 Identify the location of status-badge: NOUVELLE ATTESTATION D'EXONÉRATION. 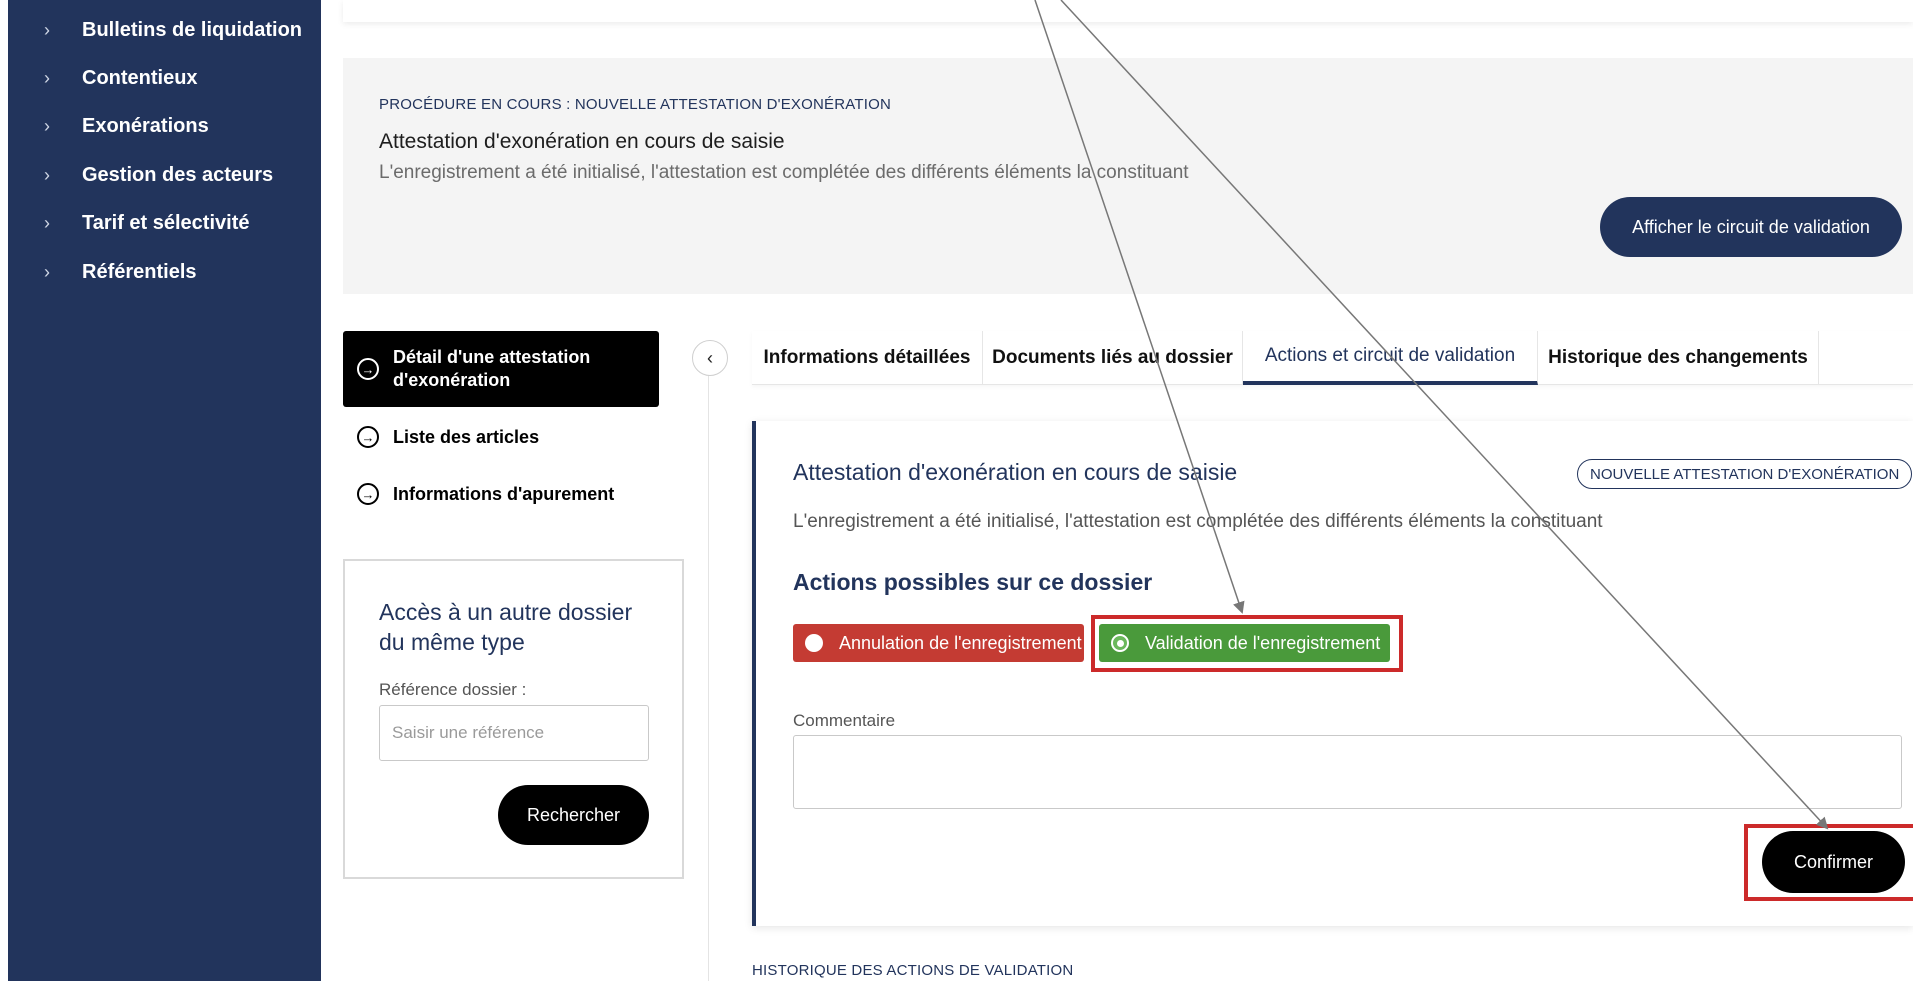
(1745, 474).